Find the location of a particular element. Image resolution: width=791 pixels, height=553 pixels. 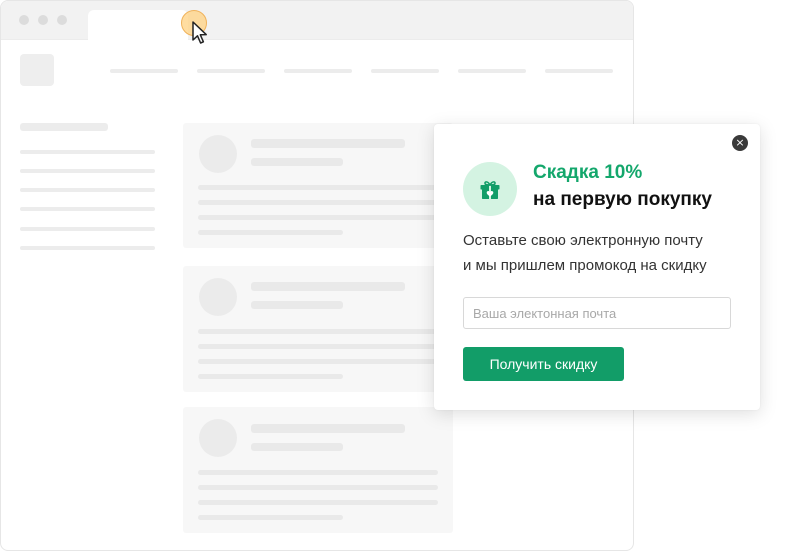

get-discount-button: Получить скидку is located at coordinates (543, 364).